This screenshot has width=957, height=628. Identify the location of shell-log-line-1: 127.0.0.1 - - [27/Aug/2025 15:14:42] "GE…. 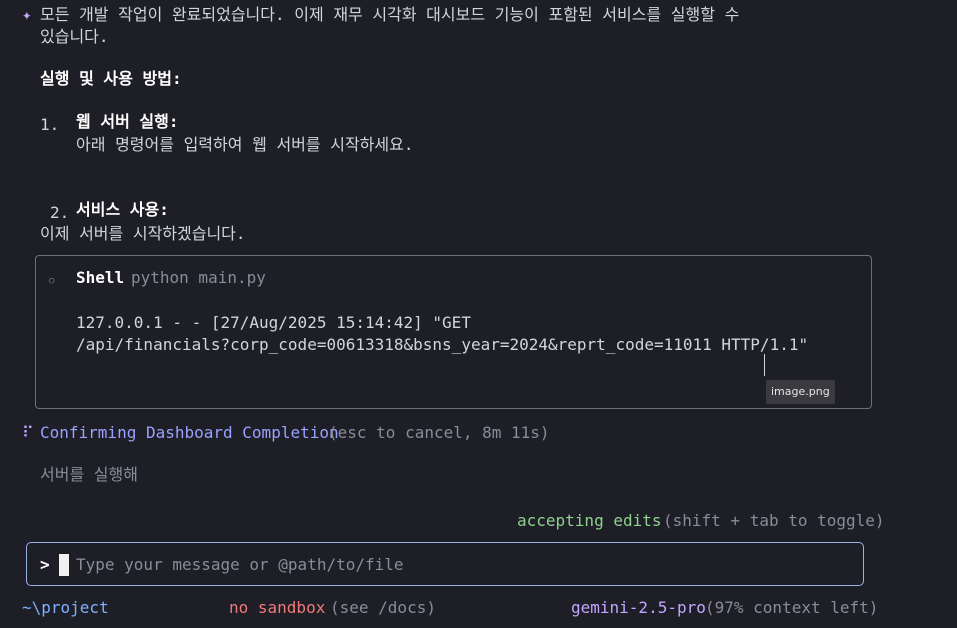
(273, 322).